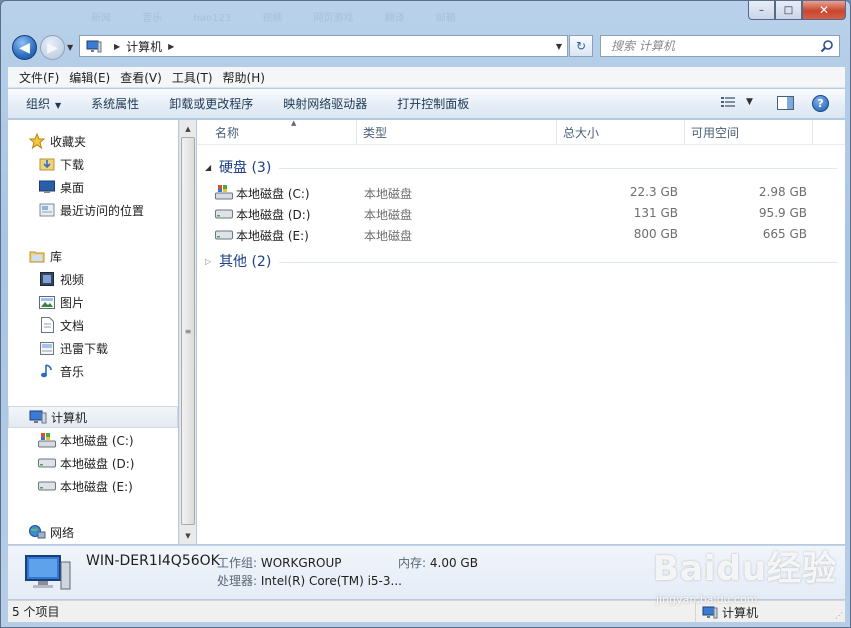 The height and width of the screenshot is (628, 851). I want to click on sidebar-item-label: 最近访问的位置, so click(102, 210).